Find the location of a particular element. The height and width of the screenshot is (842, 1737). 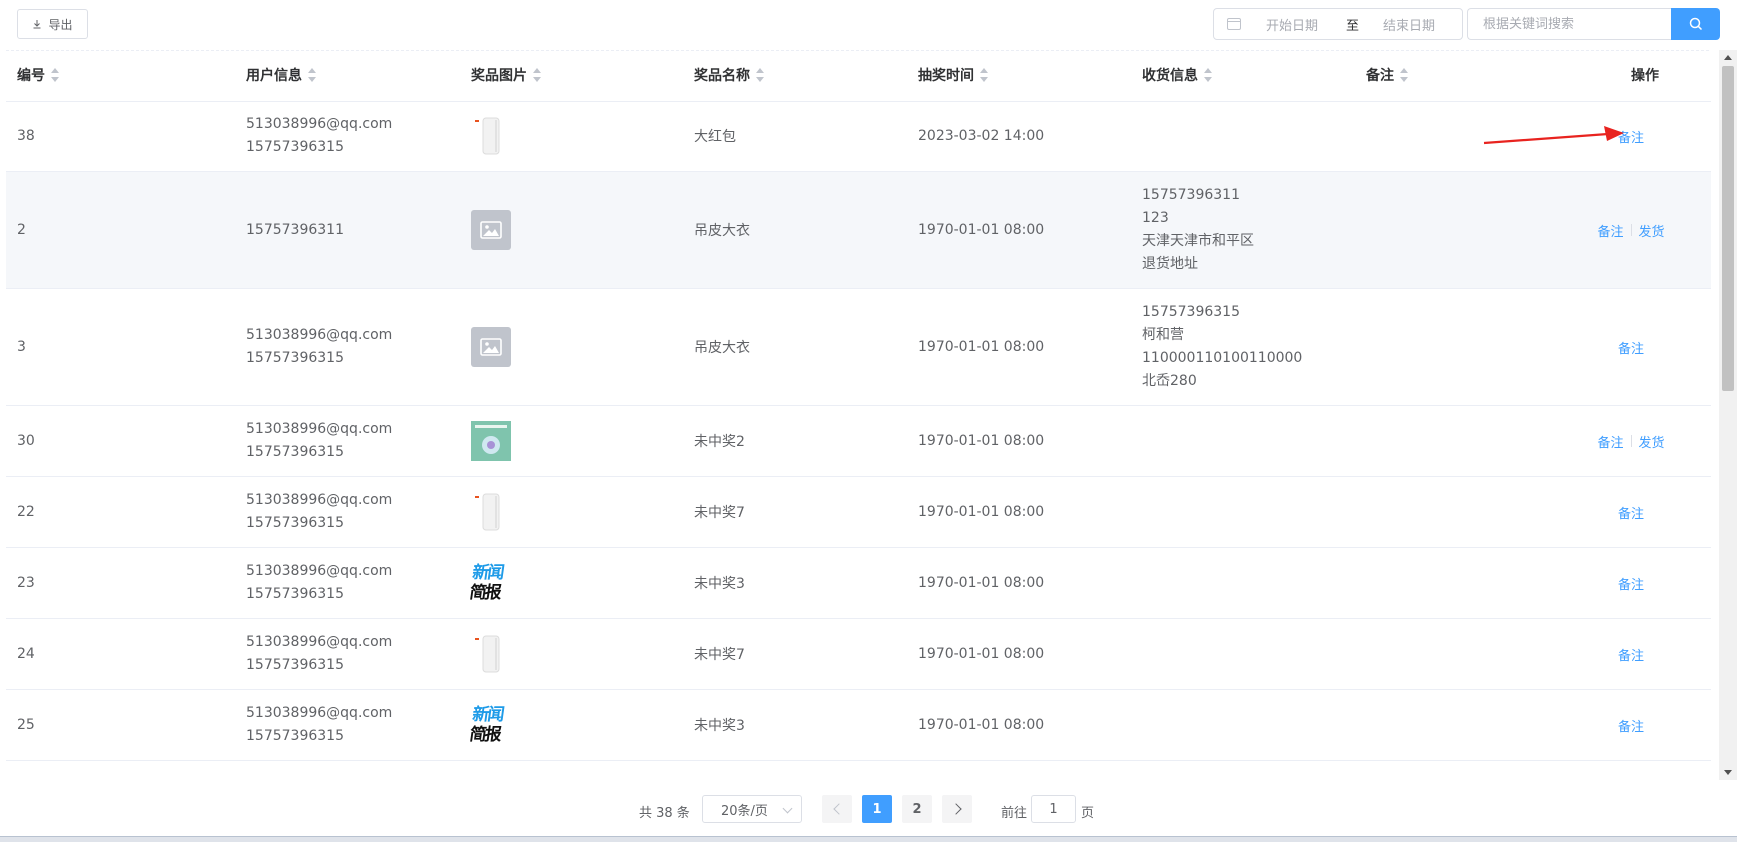

toolbar: 导出 开始日期 至 结束日期 is located at coordinates (868, 25).